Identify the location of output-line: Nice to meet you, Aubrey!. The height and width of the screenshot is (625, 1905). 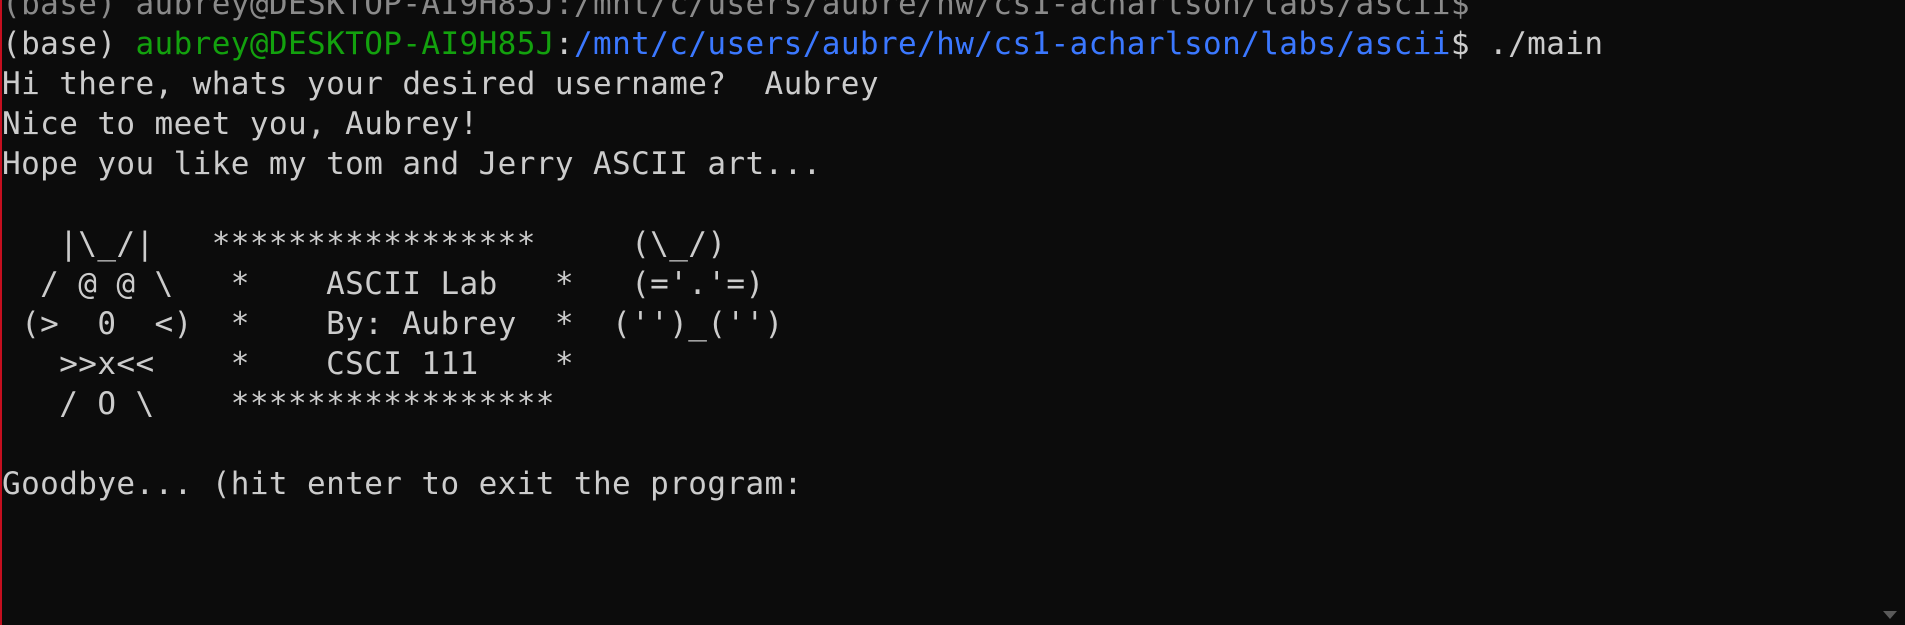
(240, 124).